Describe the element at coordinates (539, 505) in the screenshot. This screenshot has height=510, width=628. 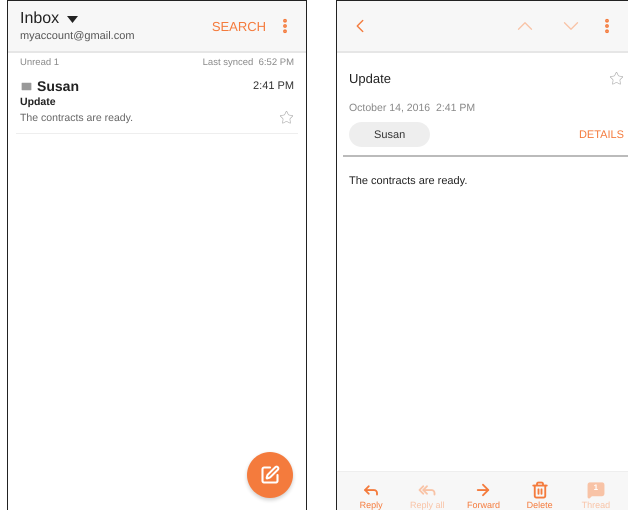
I see `action-label: Delete` at that location.